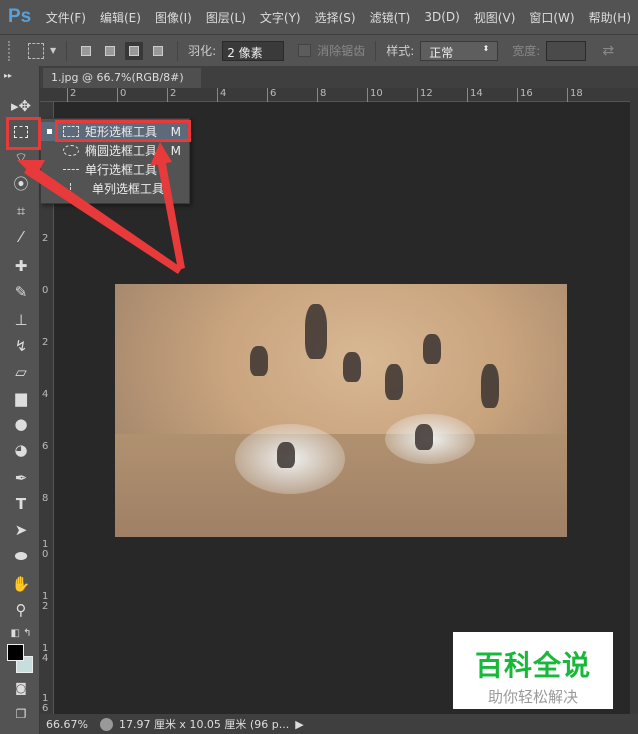 This screenshot has height=734, width=638. I want to click on arrowhead, so click(161, 154).